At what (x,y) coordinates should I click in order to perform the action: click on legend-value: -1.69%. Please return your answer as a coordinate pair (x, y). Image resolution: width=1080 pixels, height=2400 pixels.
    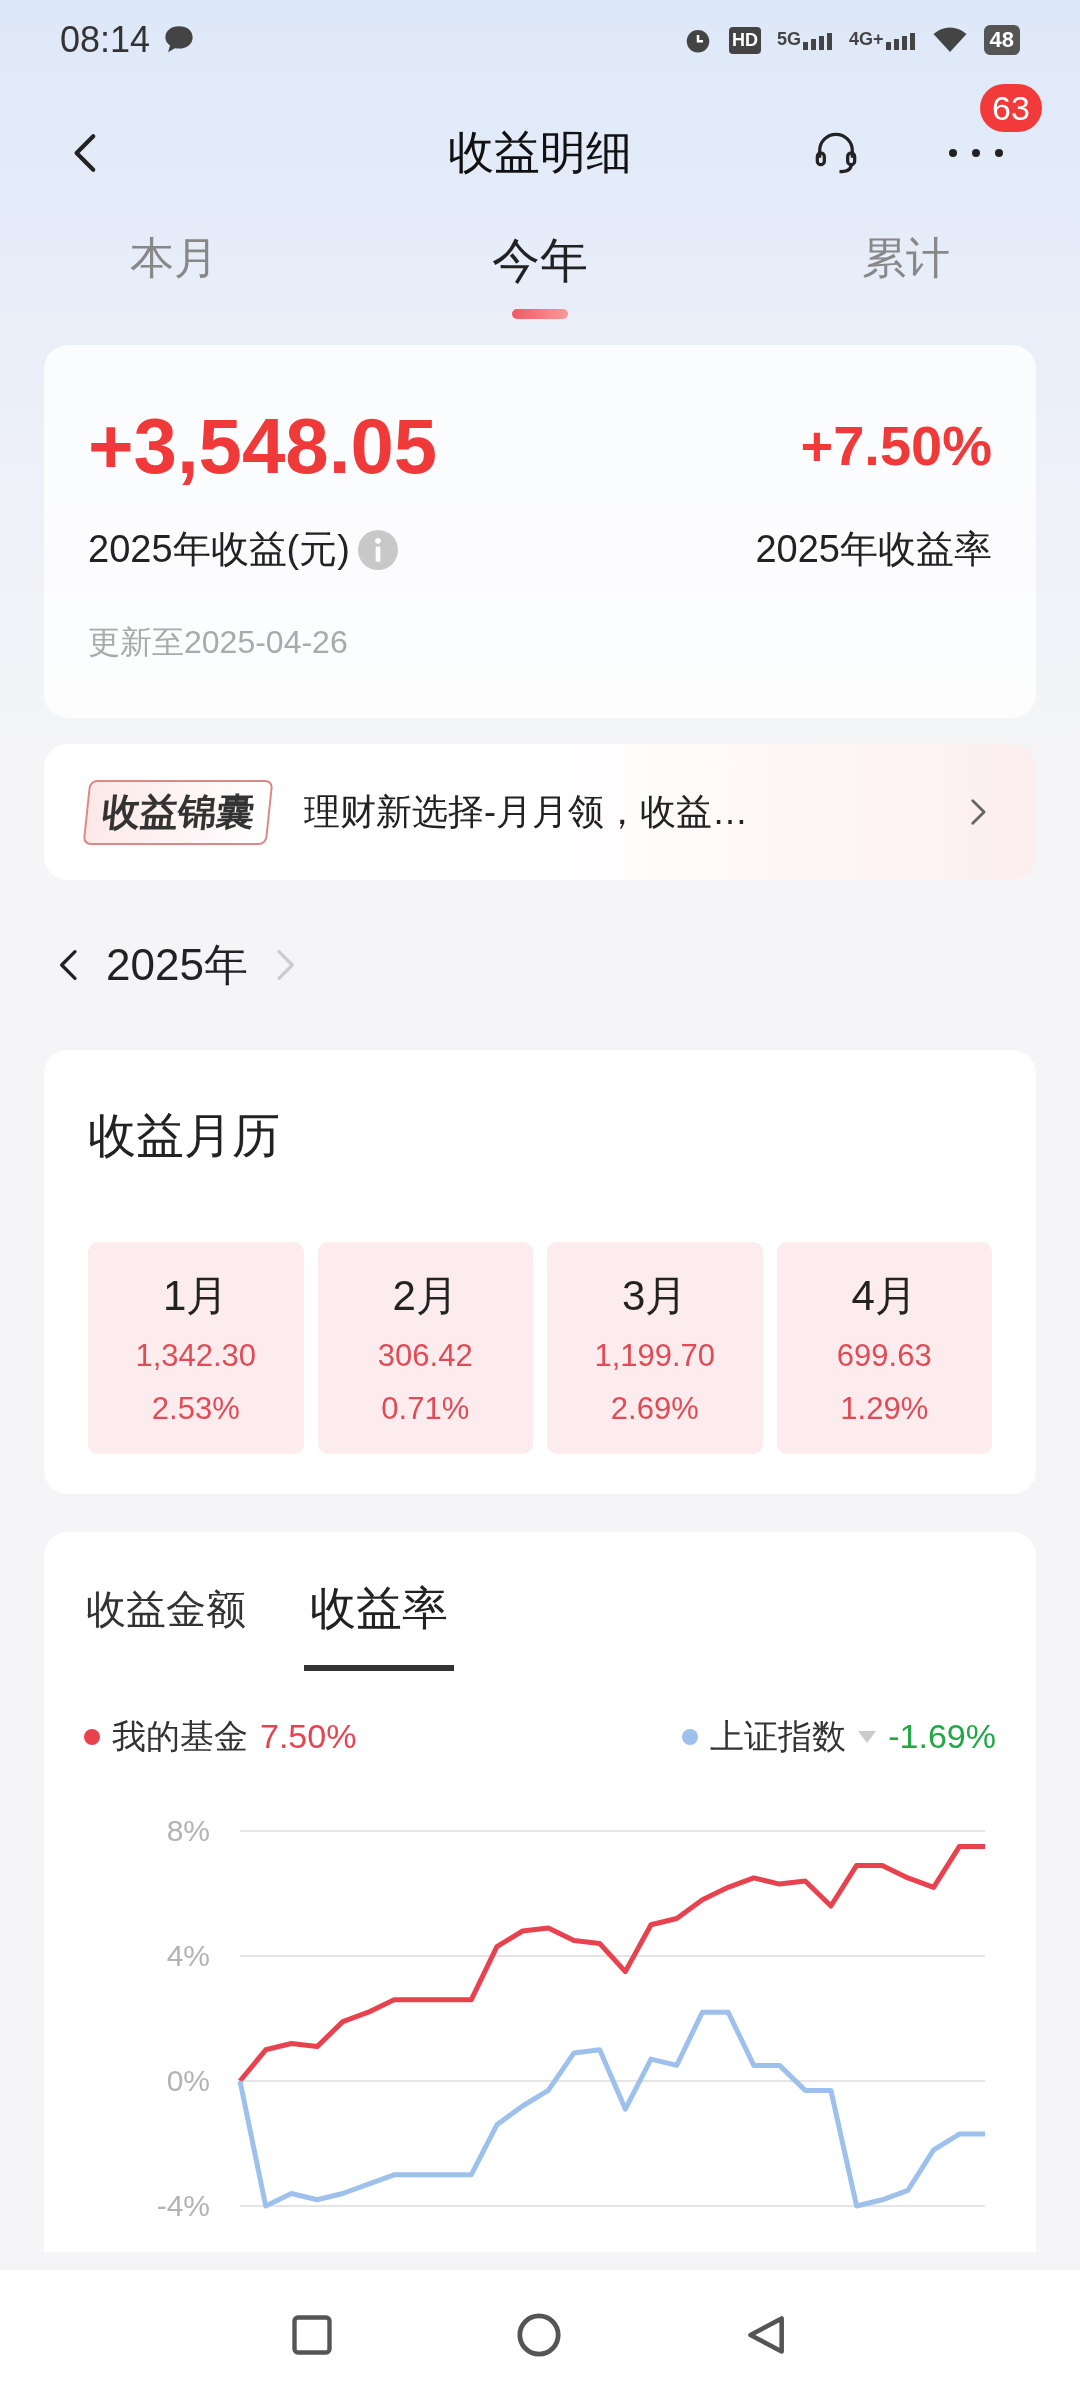
    Looking at the image, I should click on (942, 1736).